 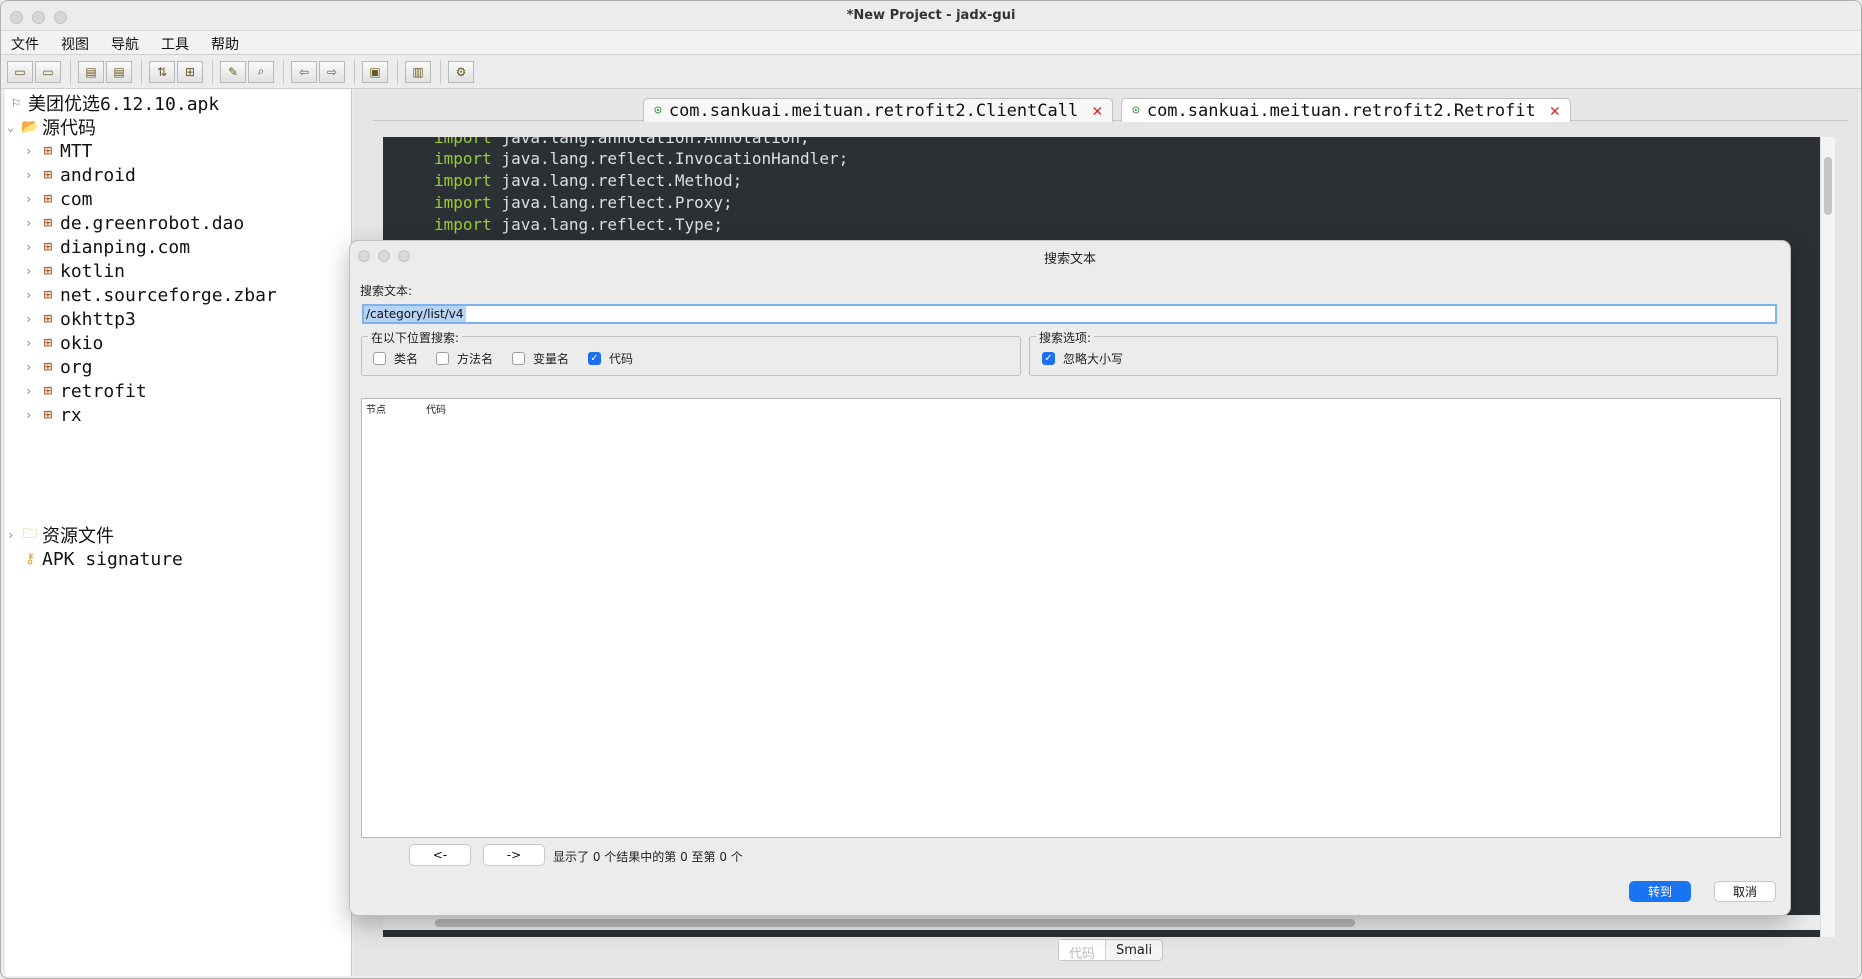 I want to click on tree-package: › ⊞ okhttp3, so click(x=80, y=319).